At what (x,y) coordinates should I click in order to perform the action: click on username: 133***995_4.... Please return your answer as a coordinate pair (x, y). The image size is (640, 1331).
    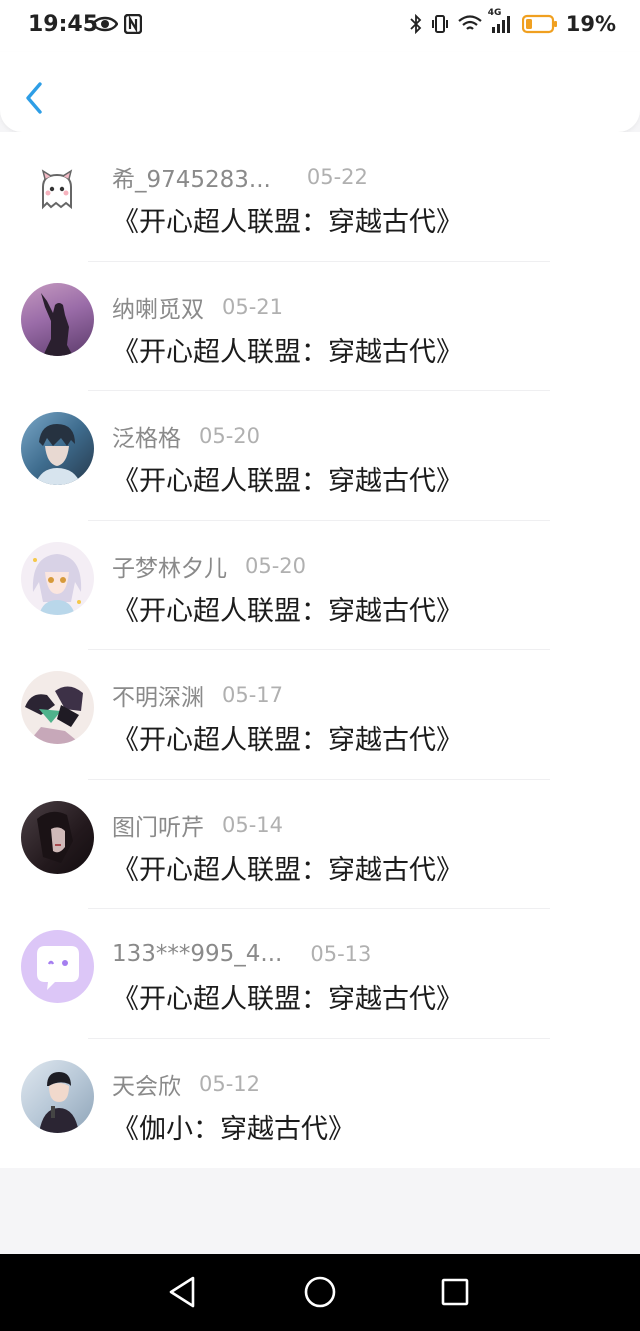
    Looking at the image, I should click on (197, 954).